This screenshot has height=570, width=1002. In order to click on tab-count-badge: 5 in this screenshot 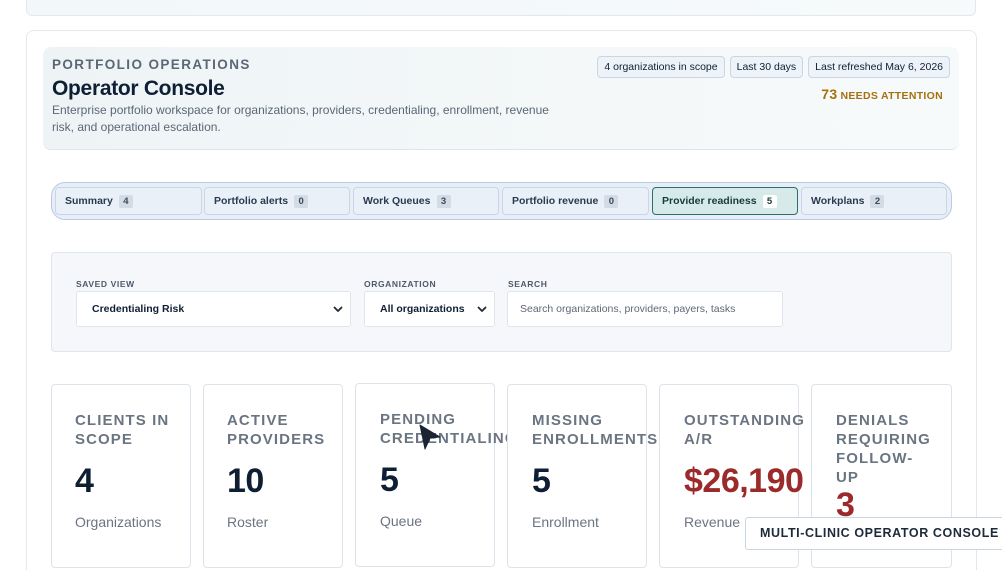, I will do `click(769, 201)`.